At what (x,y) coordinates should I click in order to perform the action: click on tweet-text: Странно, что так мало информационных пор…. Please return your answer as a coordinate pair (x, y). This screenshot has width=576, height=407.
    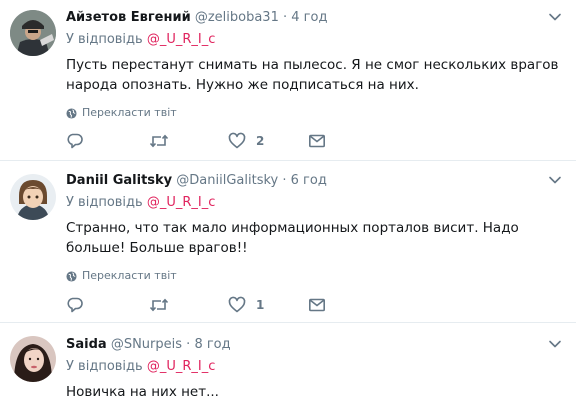
    Looking at the image, I should click on (292, 238).